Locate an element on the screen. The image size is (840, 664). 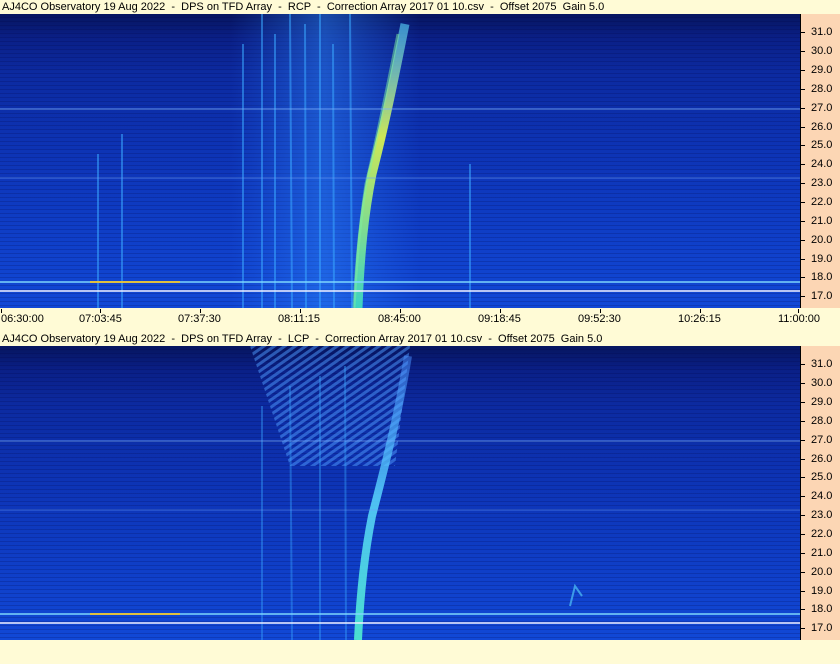
time-label: 07:03:45 is located at coordinates (100, 319).